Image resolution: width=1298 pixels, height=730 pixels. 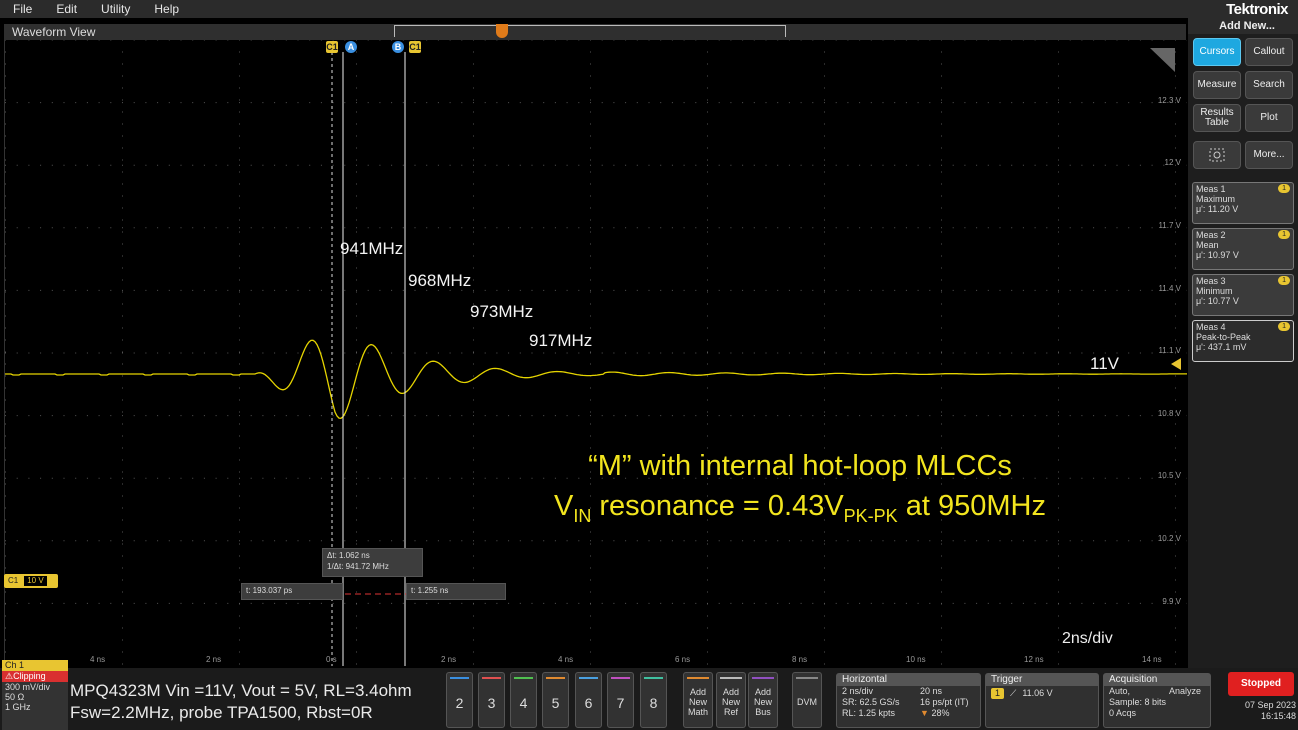 I want to click on cursor-c1-tag-left: C1, so click(x=332, y=47).